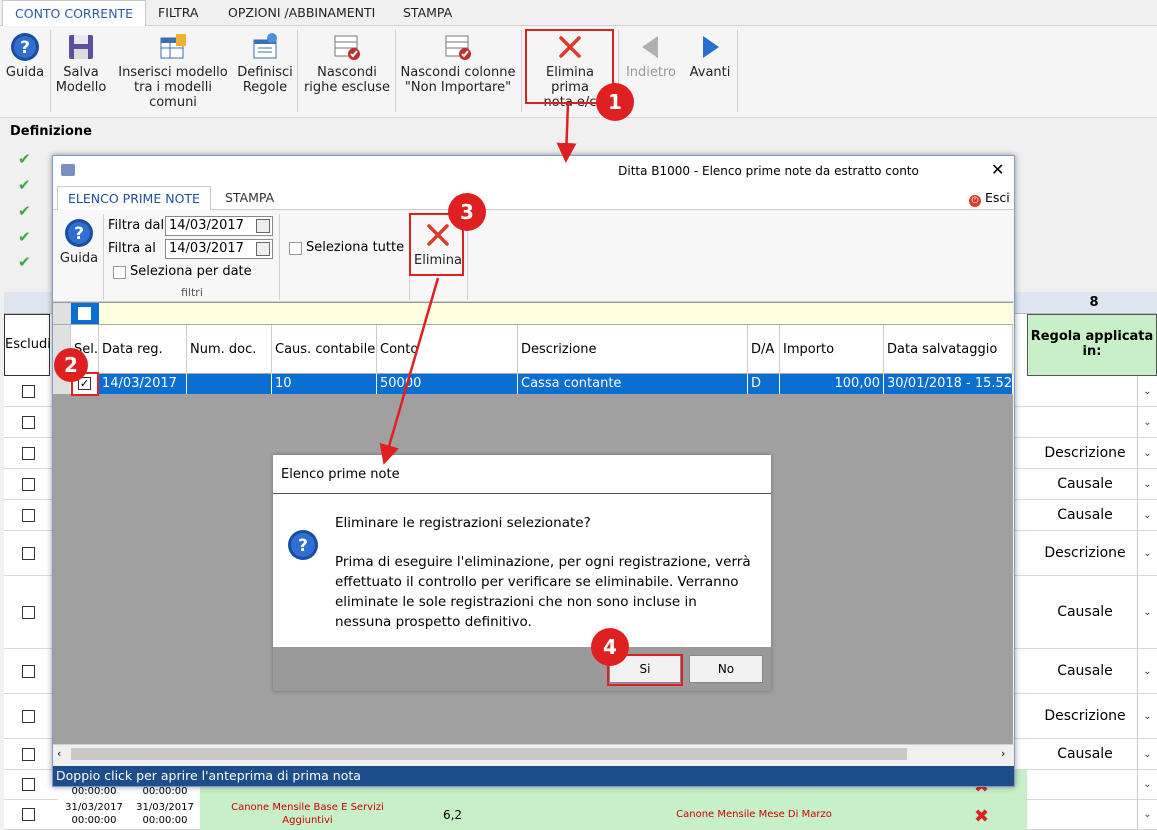 The image size is (1157, 830). What do you see at coordinates (610, 647) in the screenshot?
I see `annotation-number: 4` at bounding box center [610, 647].